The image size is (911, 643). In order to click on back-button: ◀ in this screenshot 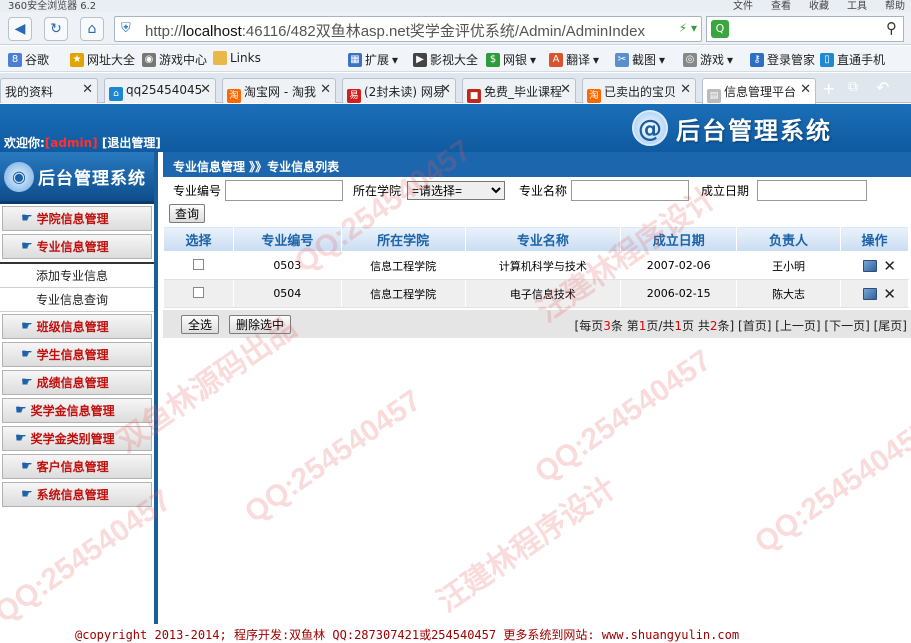, I will do `click(20, 29)`.